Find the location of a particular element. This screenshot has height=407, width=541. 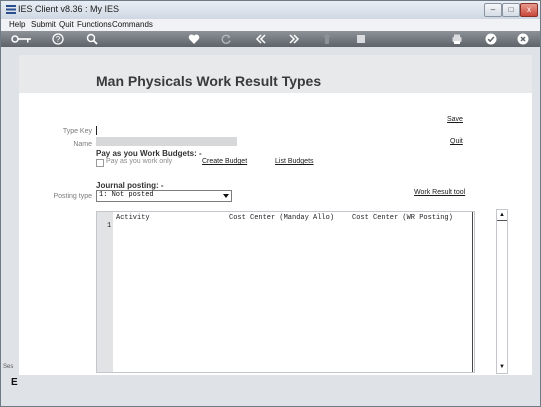

list-budgets-link: List Budgets is located at coordinates (294, 161).